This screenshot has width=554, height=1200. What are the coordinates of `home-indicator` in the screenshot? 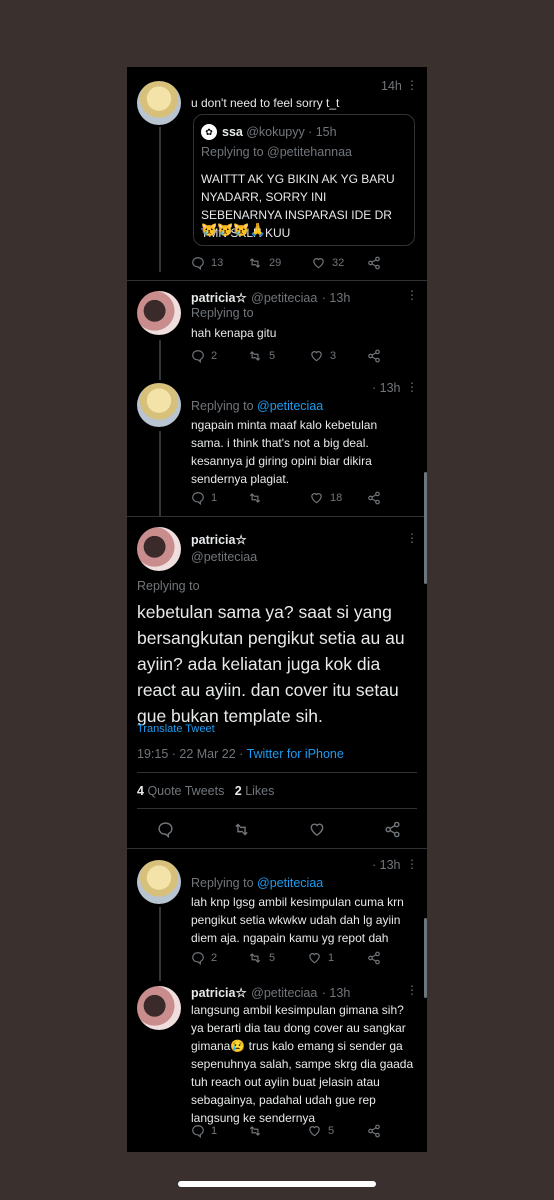 It's located at (277, 1184).